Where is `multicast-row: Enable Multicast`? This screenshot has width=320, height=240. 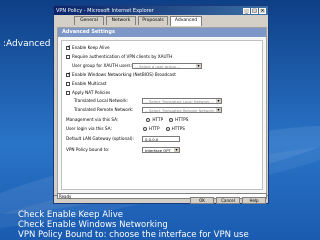
multicast-row: Enable Multicast is located at coordinates (86, 83).